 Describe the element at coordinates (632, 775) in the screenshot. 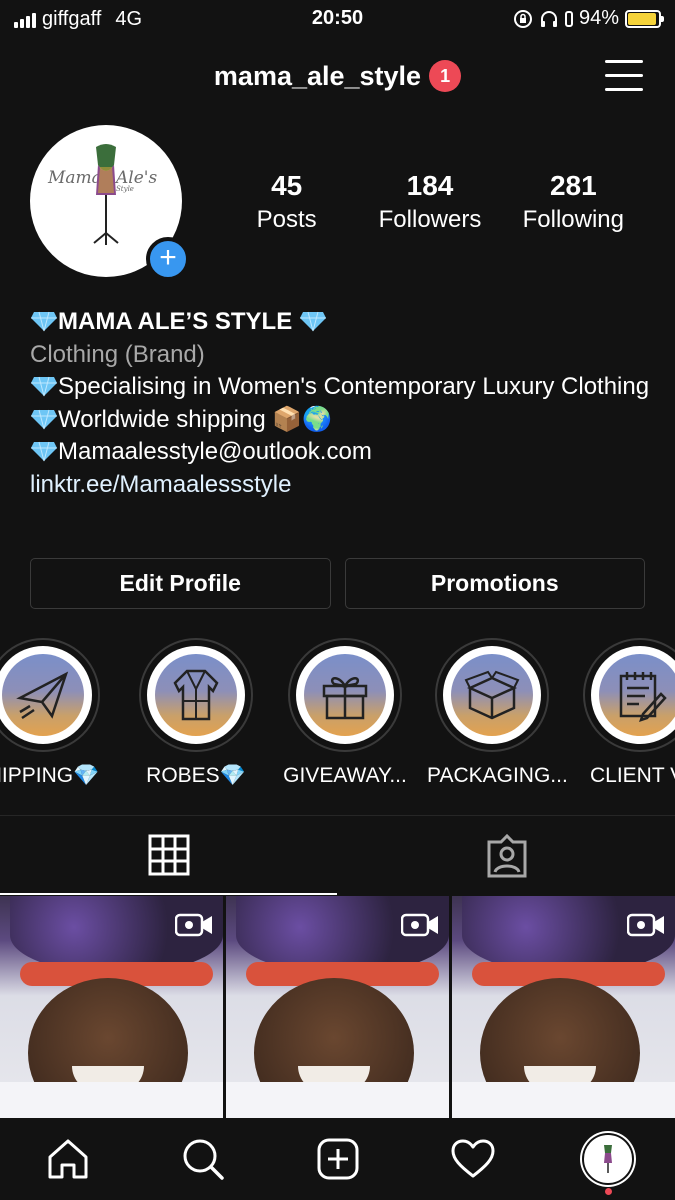

I see `highlight-label: CLIENT VI` at that location.